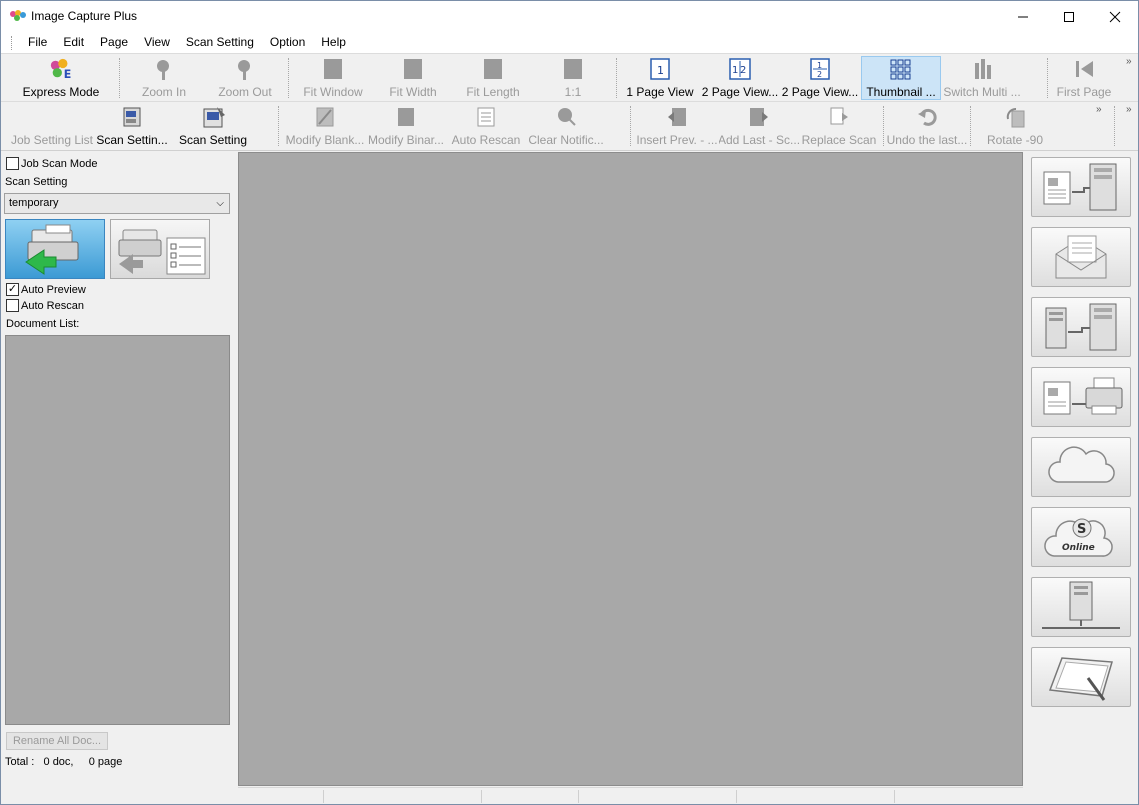 The height and width of the screenshot is (805, 1139). I want to click on replace-scan-button: Replace Scan, so click(839, 126).